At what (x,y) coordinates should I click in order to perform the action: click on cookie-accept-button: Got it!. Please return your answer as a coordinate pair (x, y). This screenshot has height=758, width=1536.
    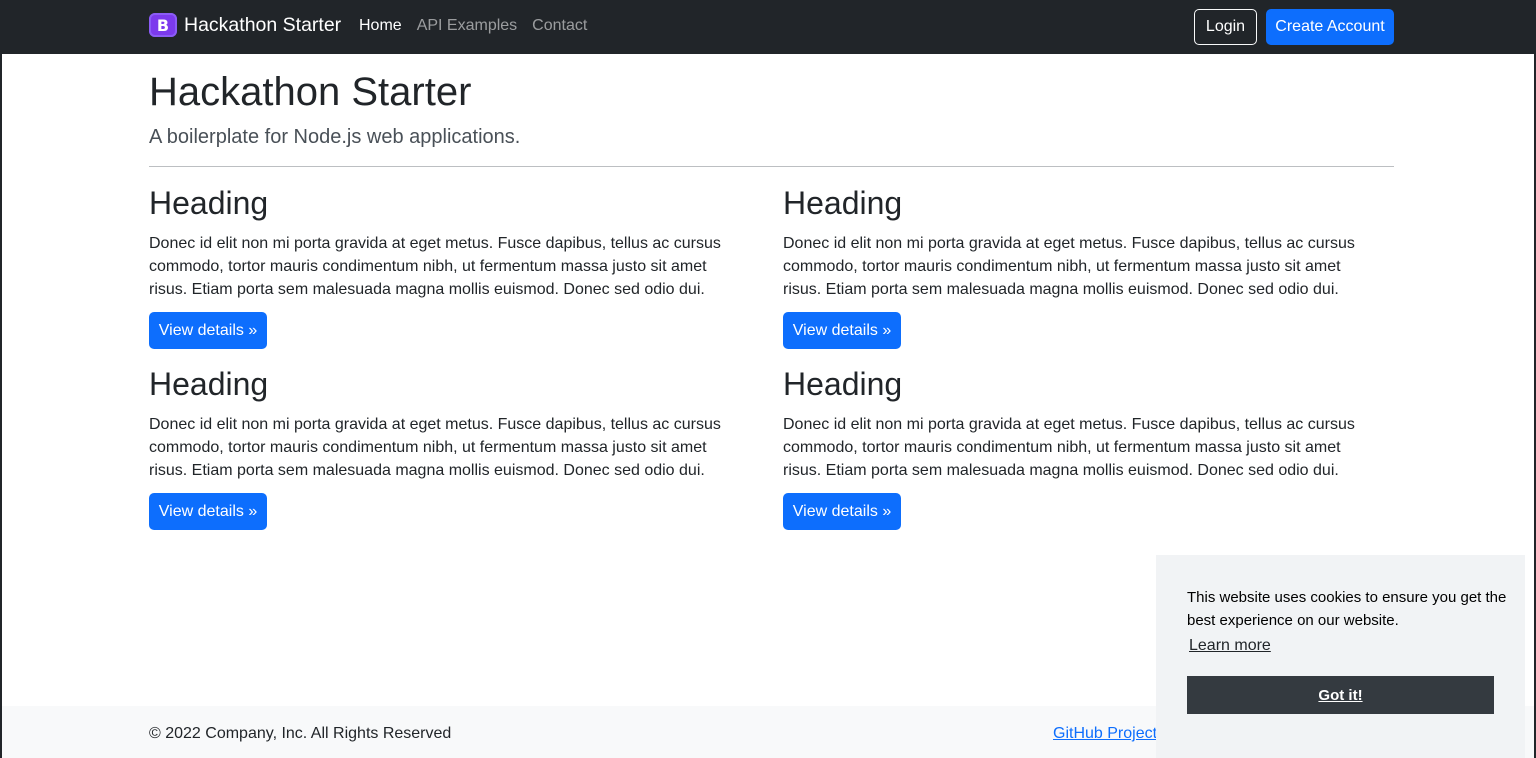
    Looking at the image, I should click on (1340, 695).